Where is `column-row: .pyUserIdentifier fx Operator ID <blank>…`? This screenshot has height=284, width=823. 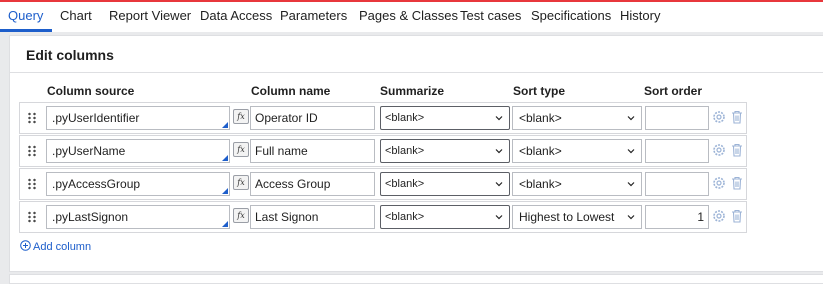 column-row: .pyUserIdentifier fx Operator ID <blank>… is located at coordinates (383, 118).